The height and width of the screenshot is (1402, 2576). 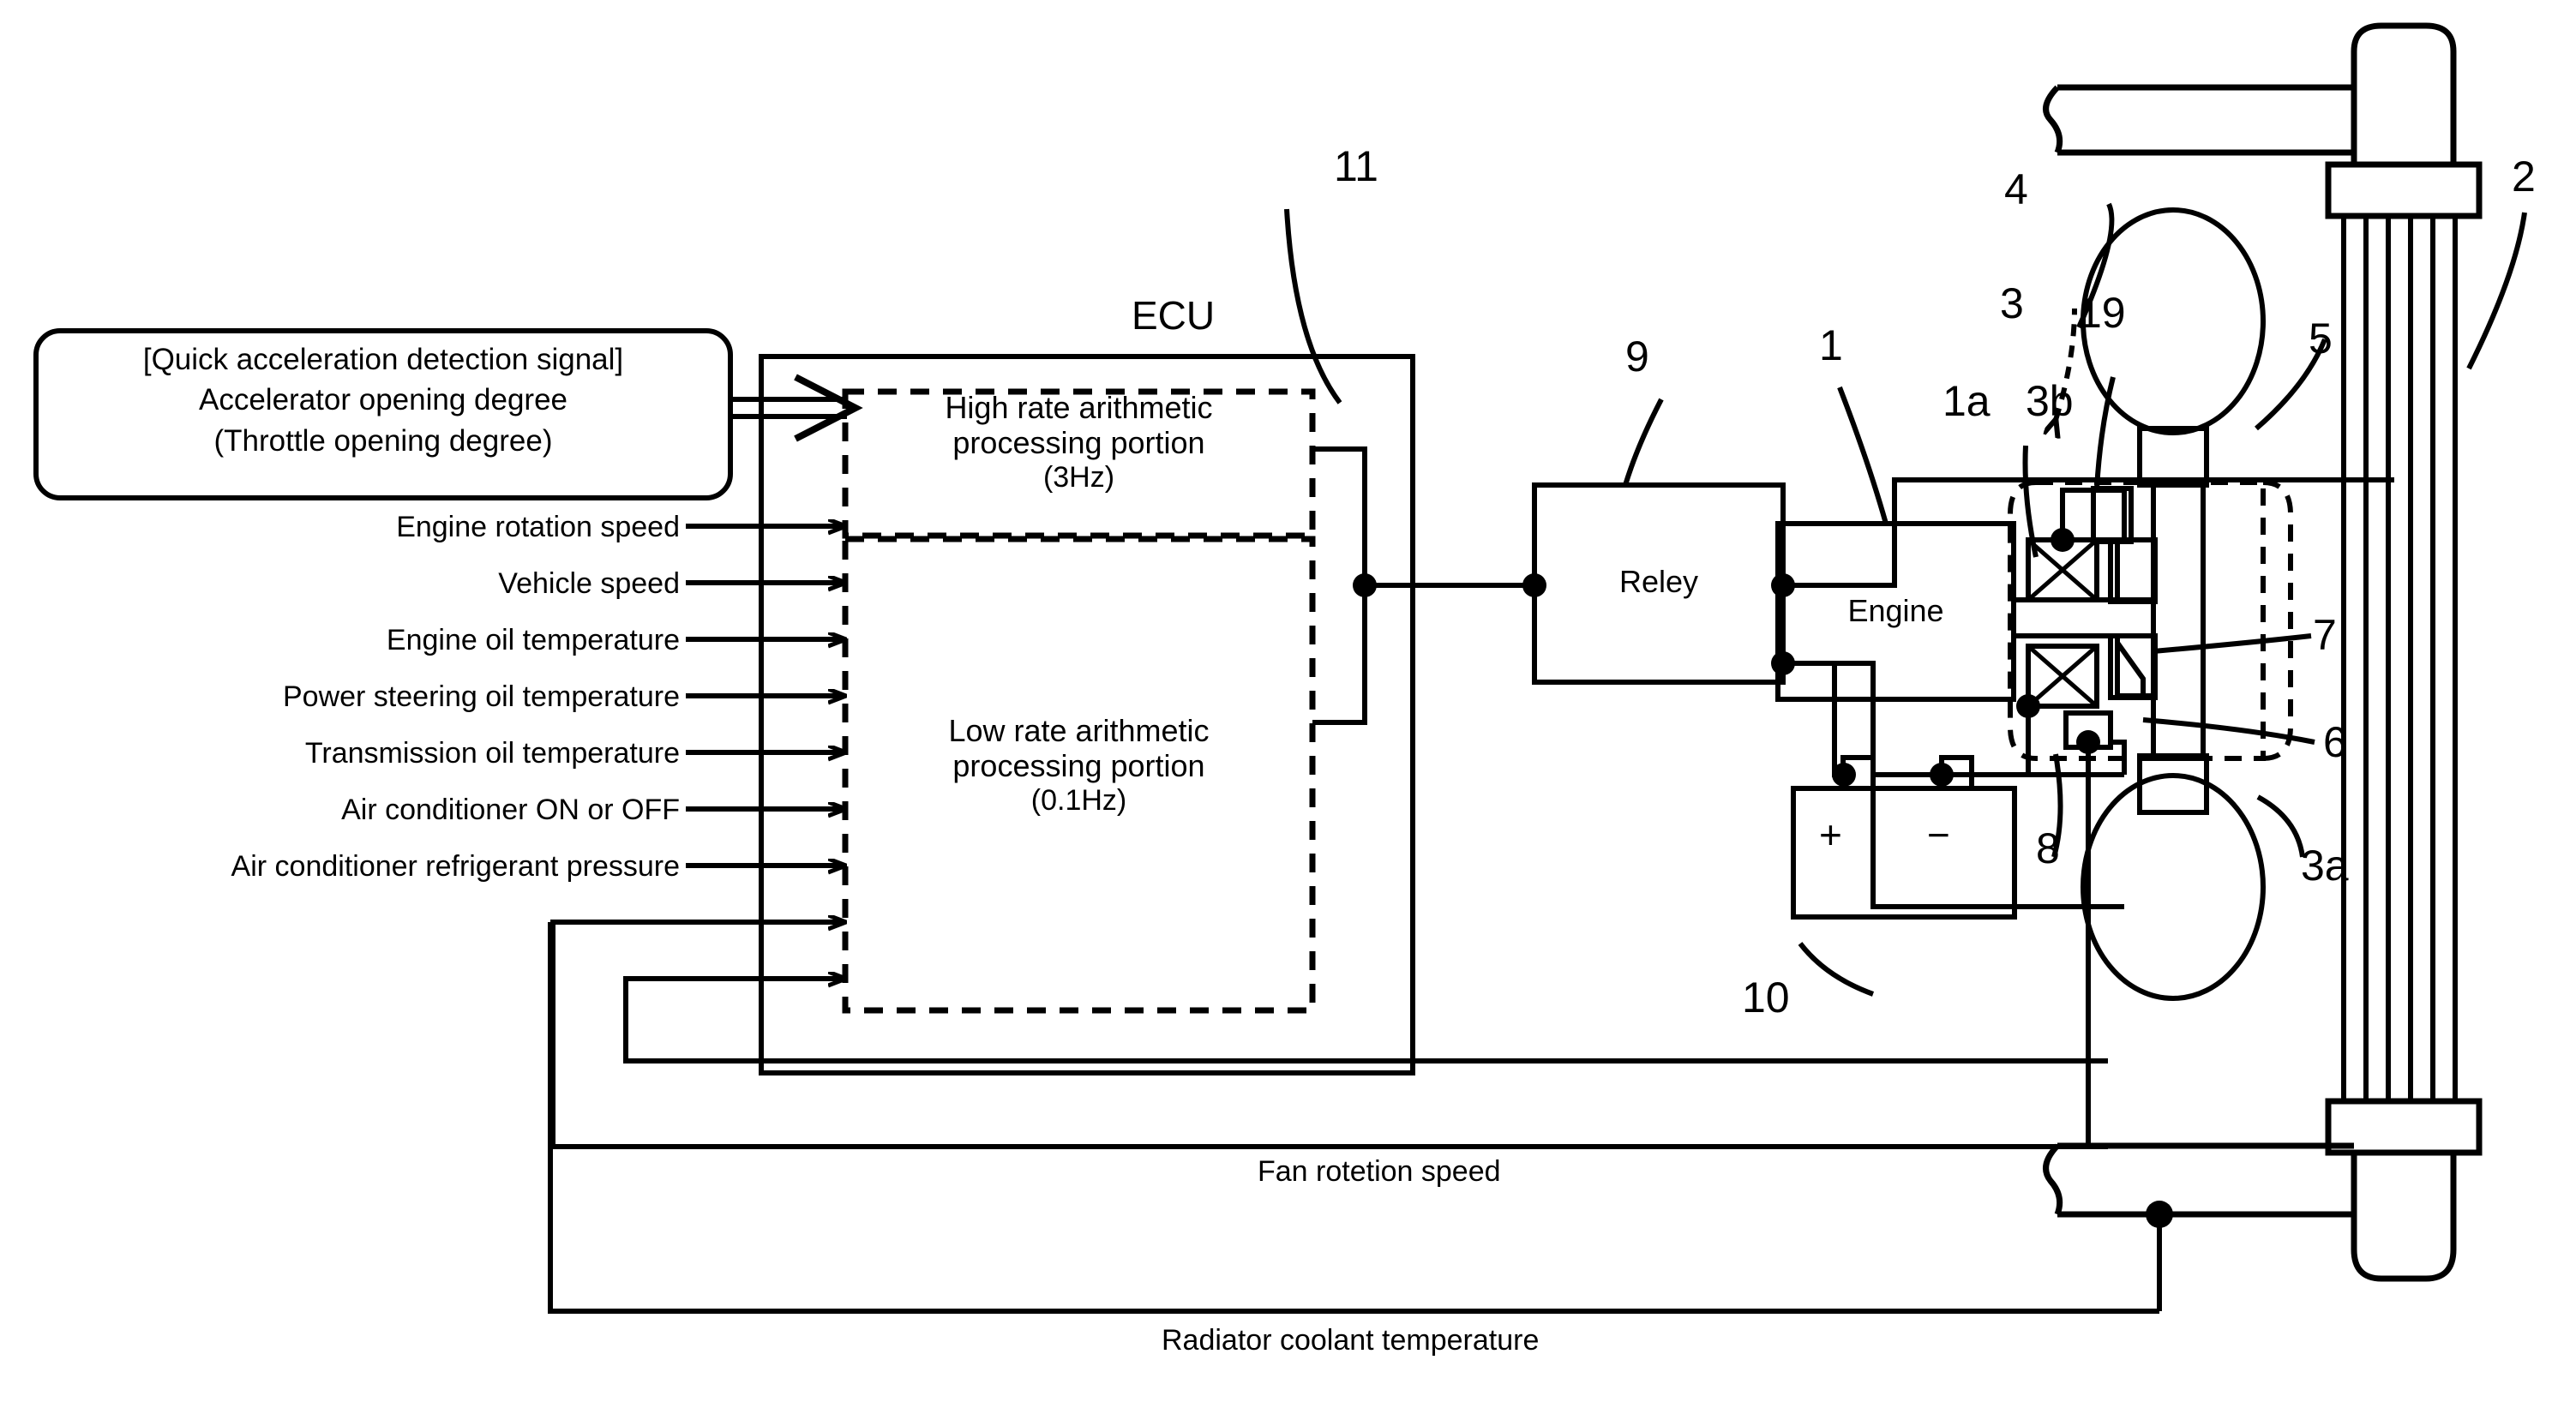 What do you see at coordinates (2280, 826) in the screenshot?
I see `leader-3a` at bounding box center [2280, 826].